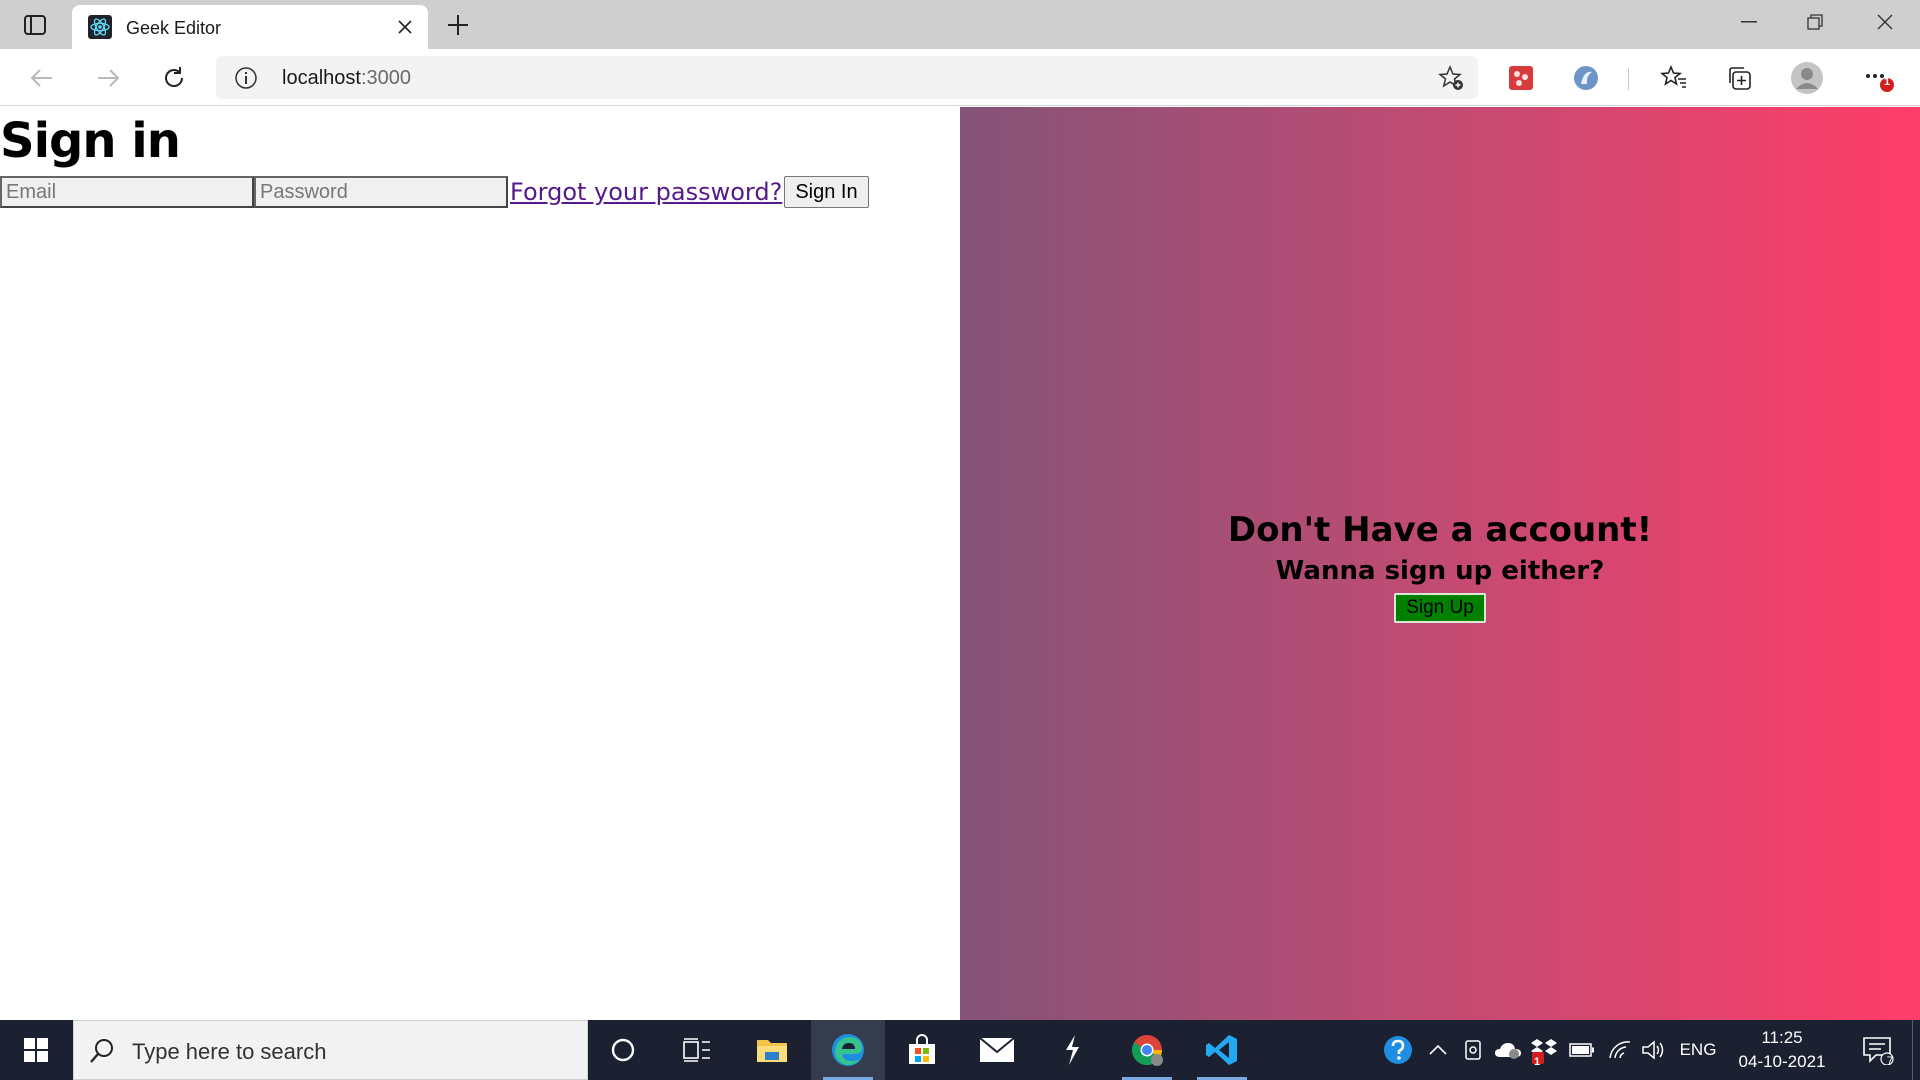  I want to click on password-input, so click(381, 192).